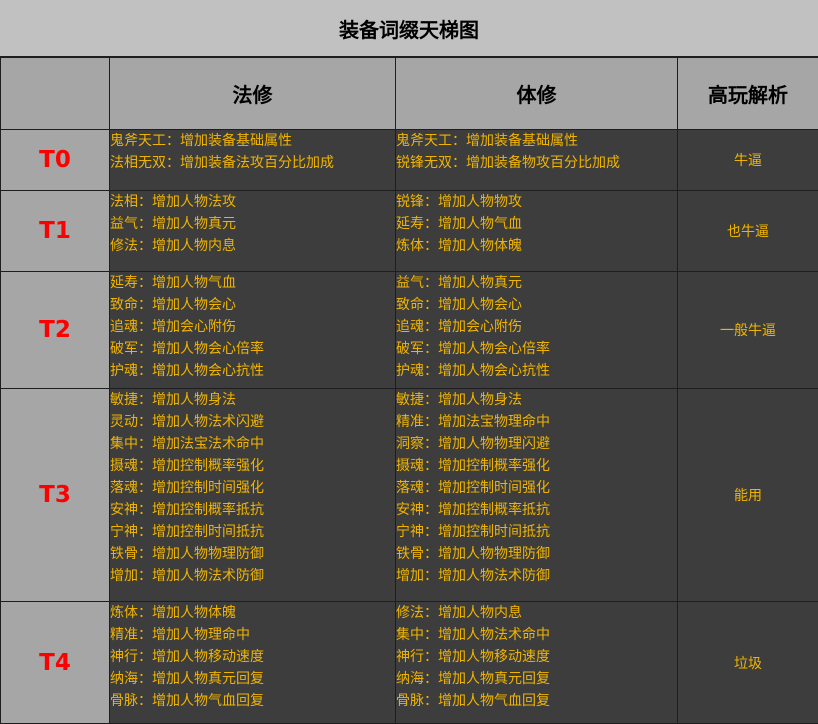 The width and height of the screenshot is (818, 724). I want to click on affix-line: 精准：增加人物理命中, so click(252, 635).